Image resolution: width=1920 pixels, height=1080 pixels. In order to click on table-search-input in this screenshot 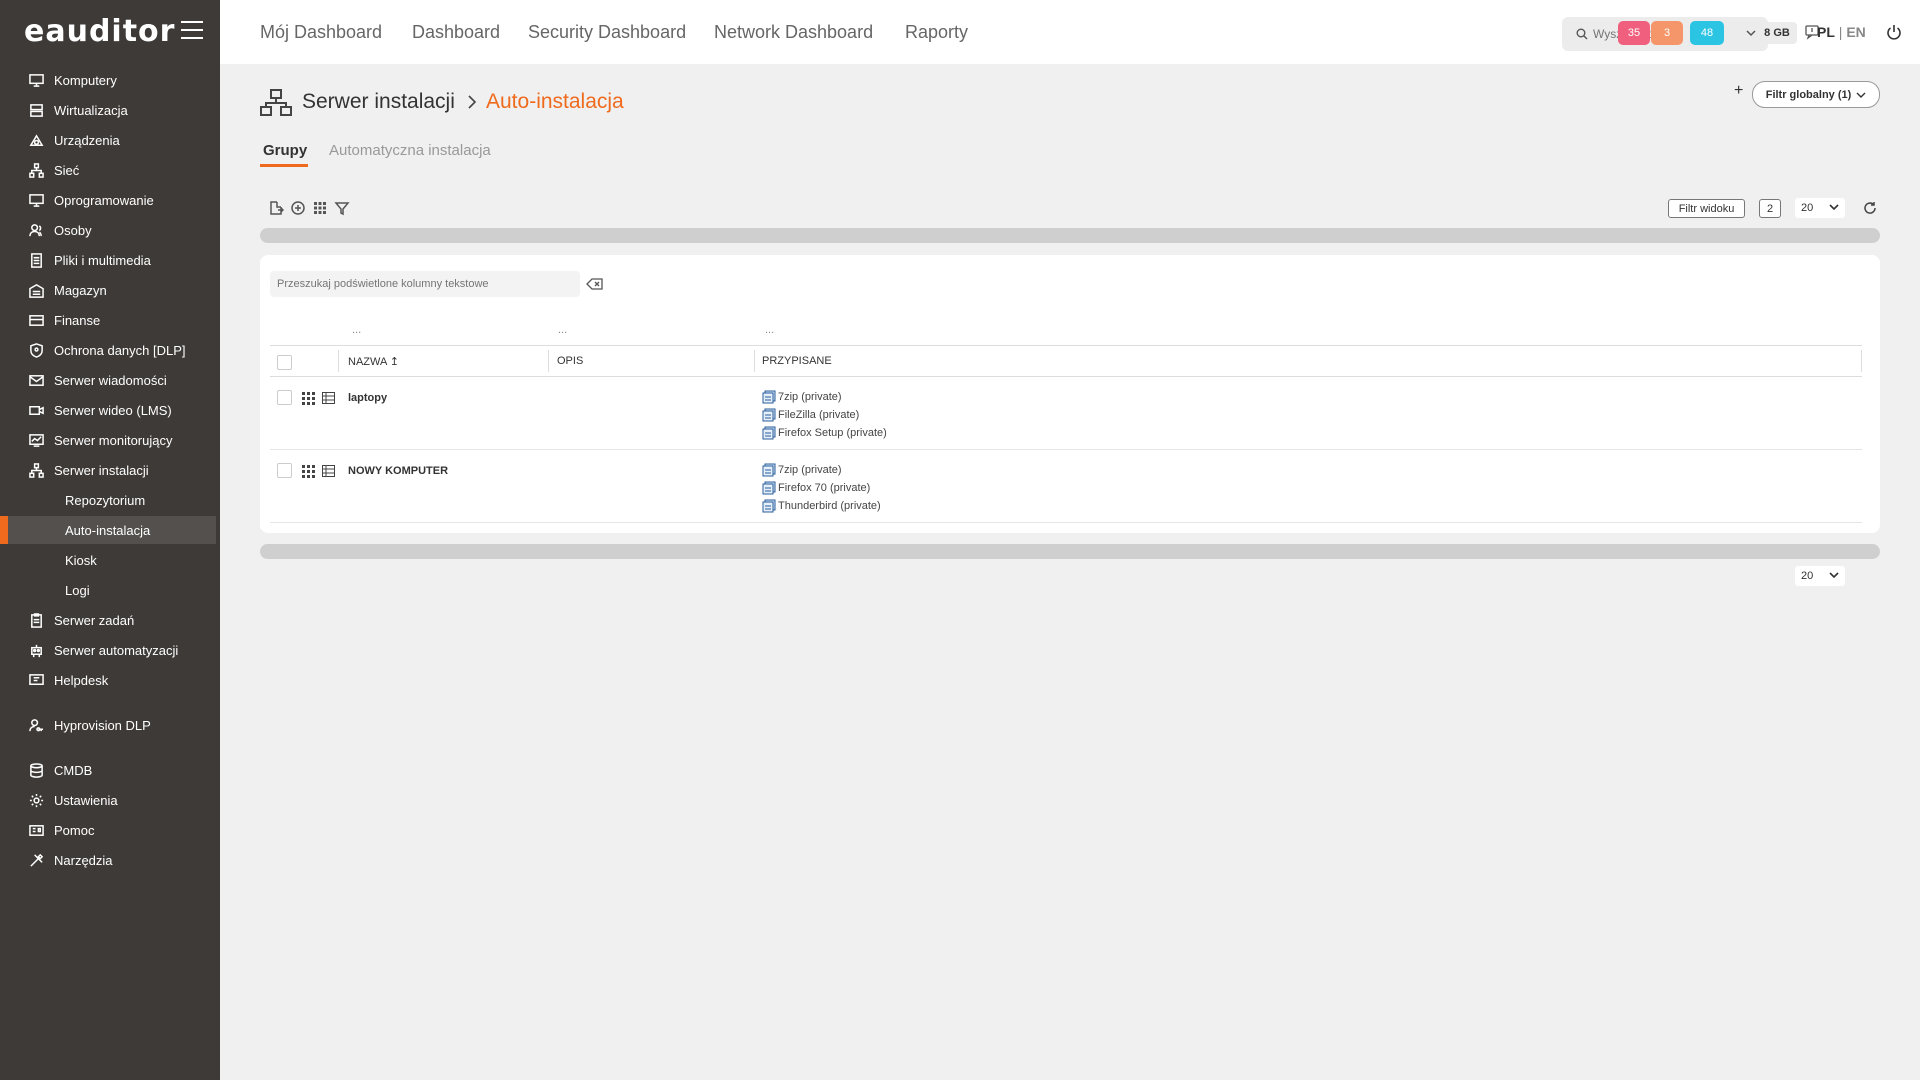, I will do `click(425, 284)`.